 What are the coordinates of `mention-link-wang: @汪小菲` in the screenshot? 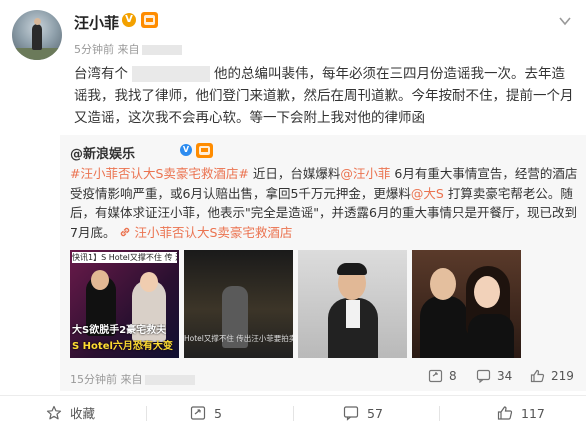 It's located at (365, 173).